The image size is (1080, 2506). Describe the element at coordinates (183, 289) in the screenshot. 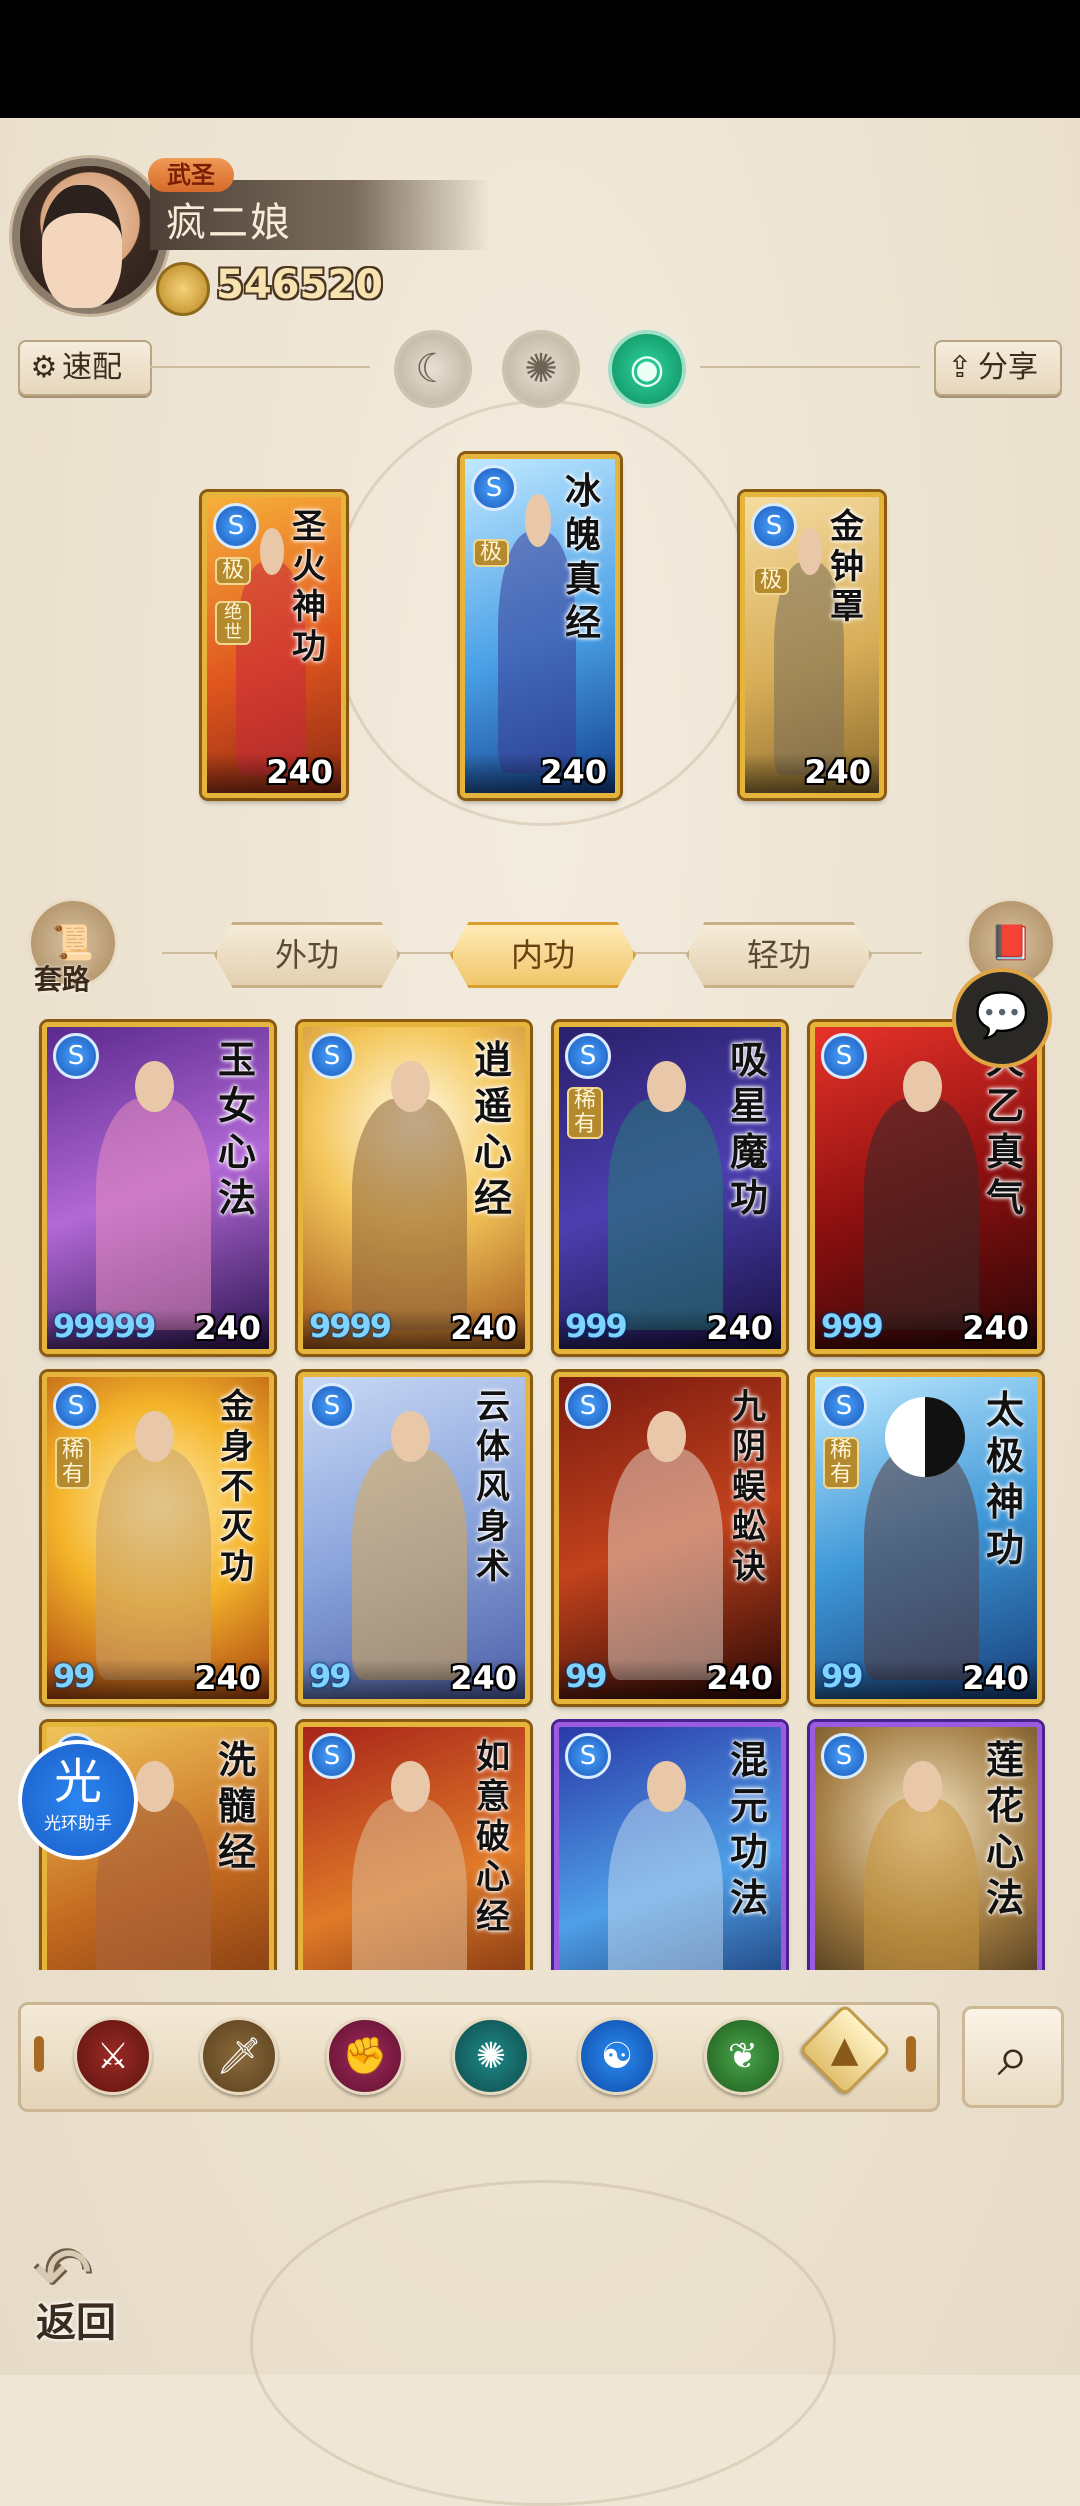

I see `power-coin-icon` at that location.